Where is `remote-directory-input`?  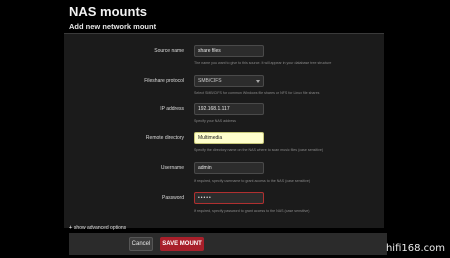 remote-directory-input is located at coordinates (229, 138).